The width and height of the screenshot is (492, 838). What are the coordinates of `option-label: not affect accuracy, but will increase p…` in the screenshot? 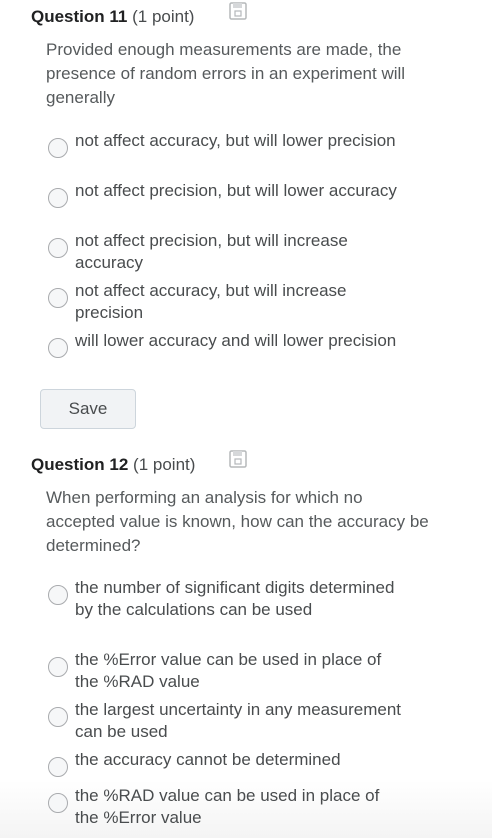 It's located at (211, 301).